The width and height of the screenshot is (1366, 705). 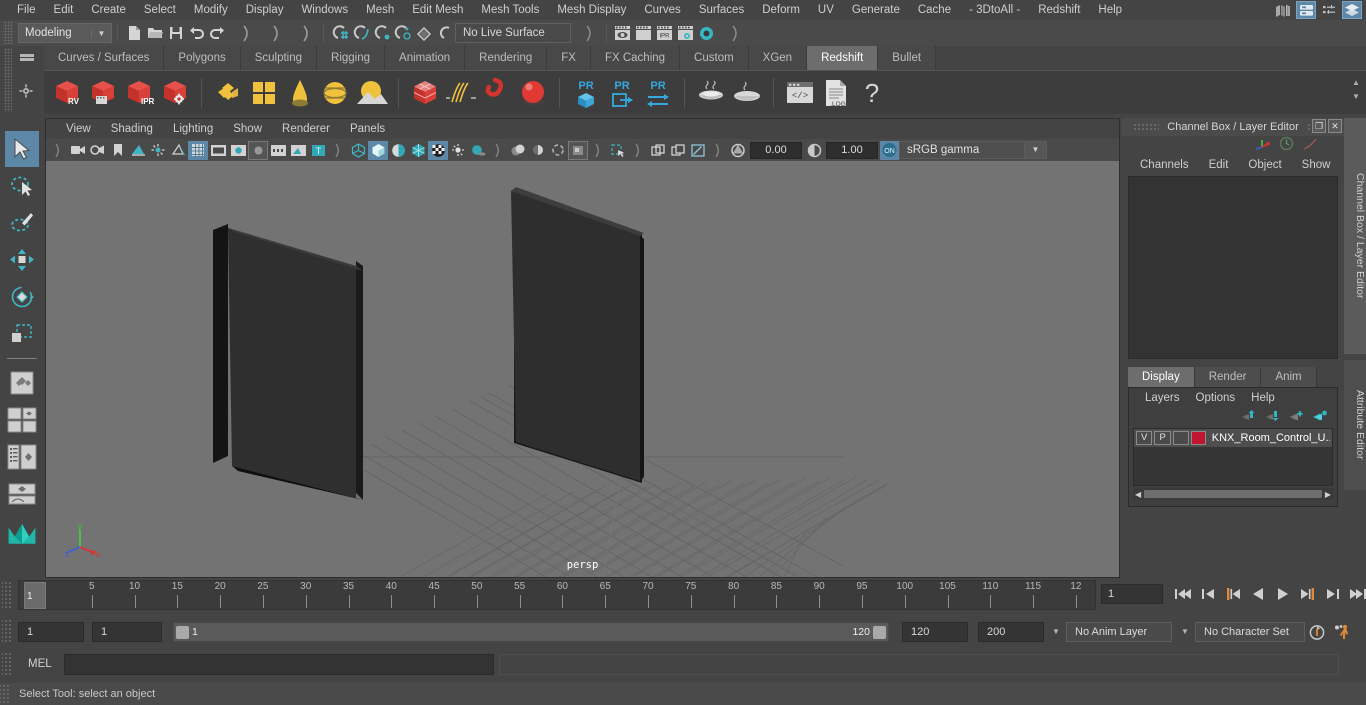 I want to click on time-slider-grip, so click(x=6, y=595).